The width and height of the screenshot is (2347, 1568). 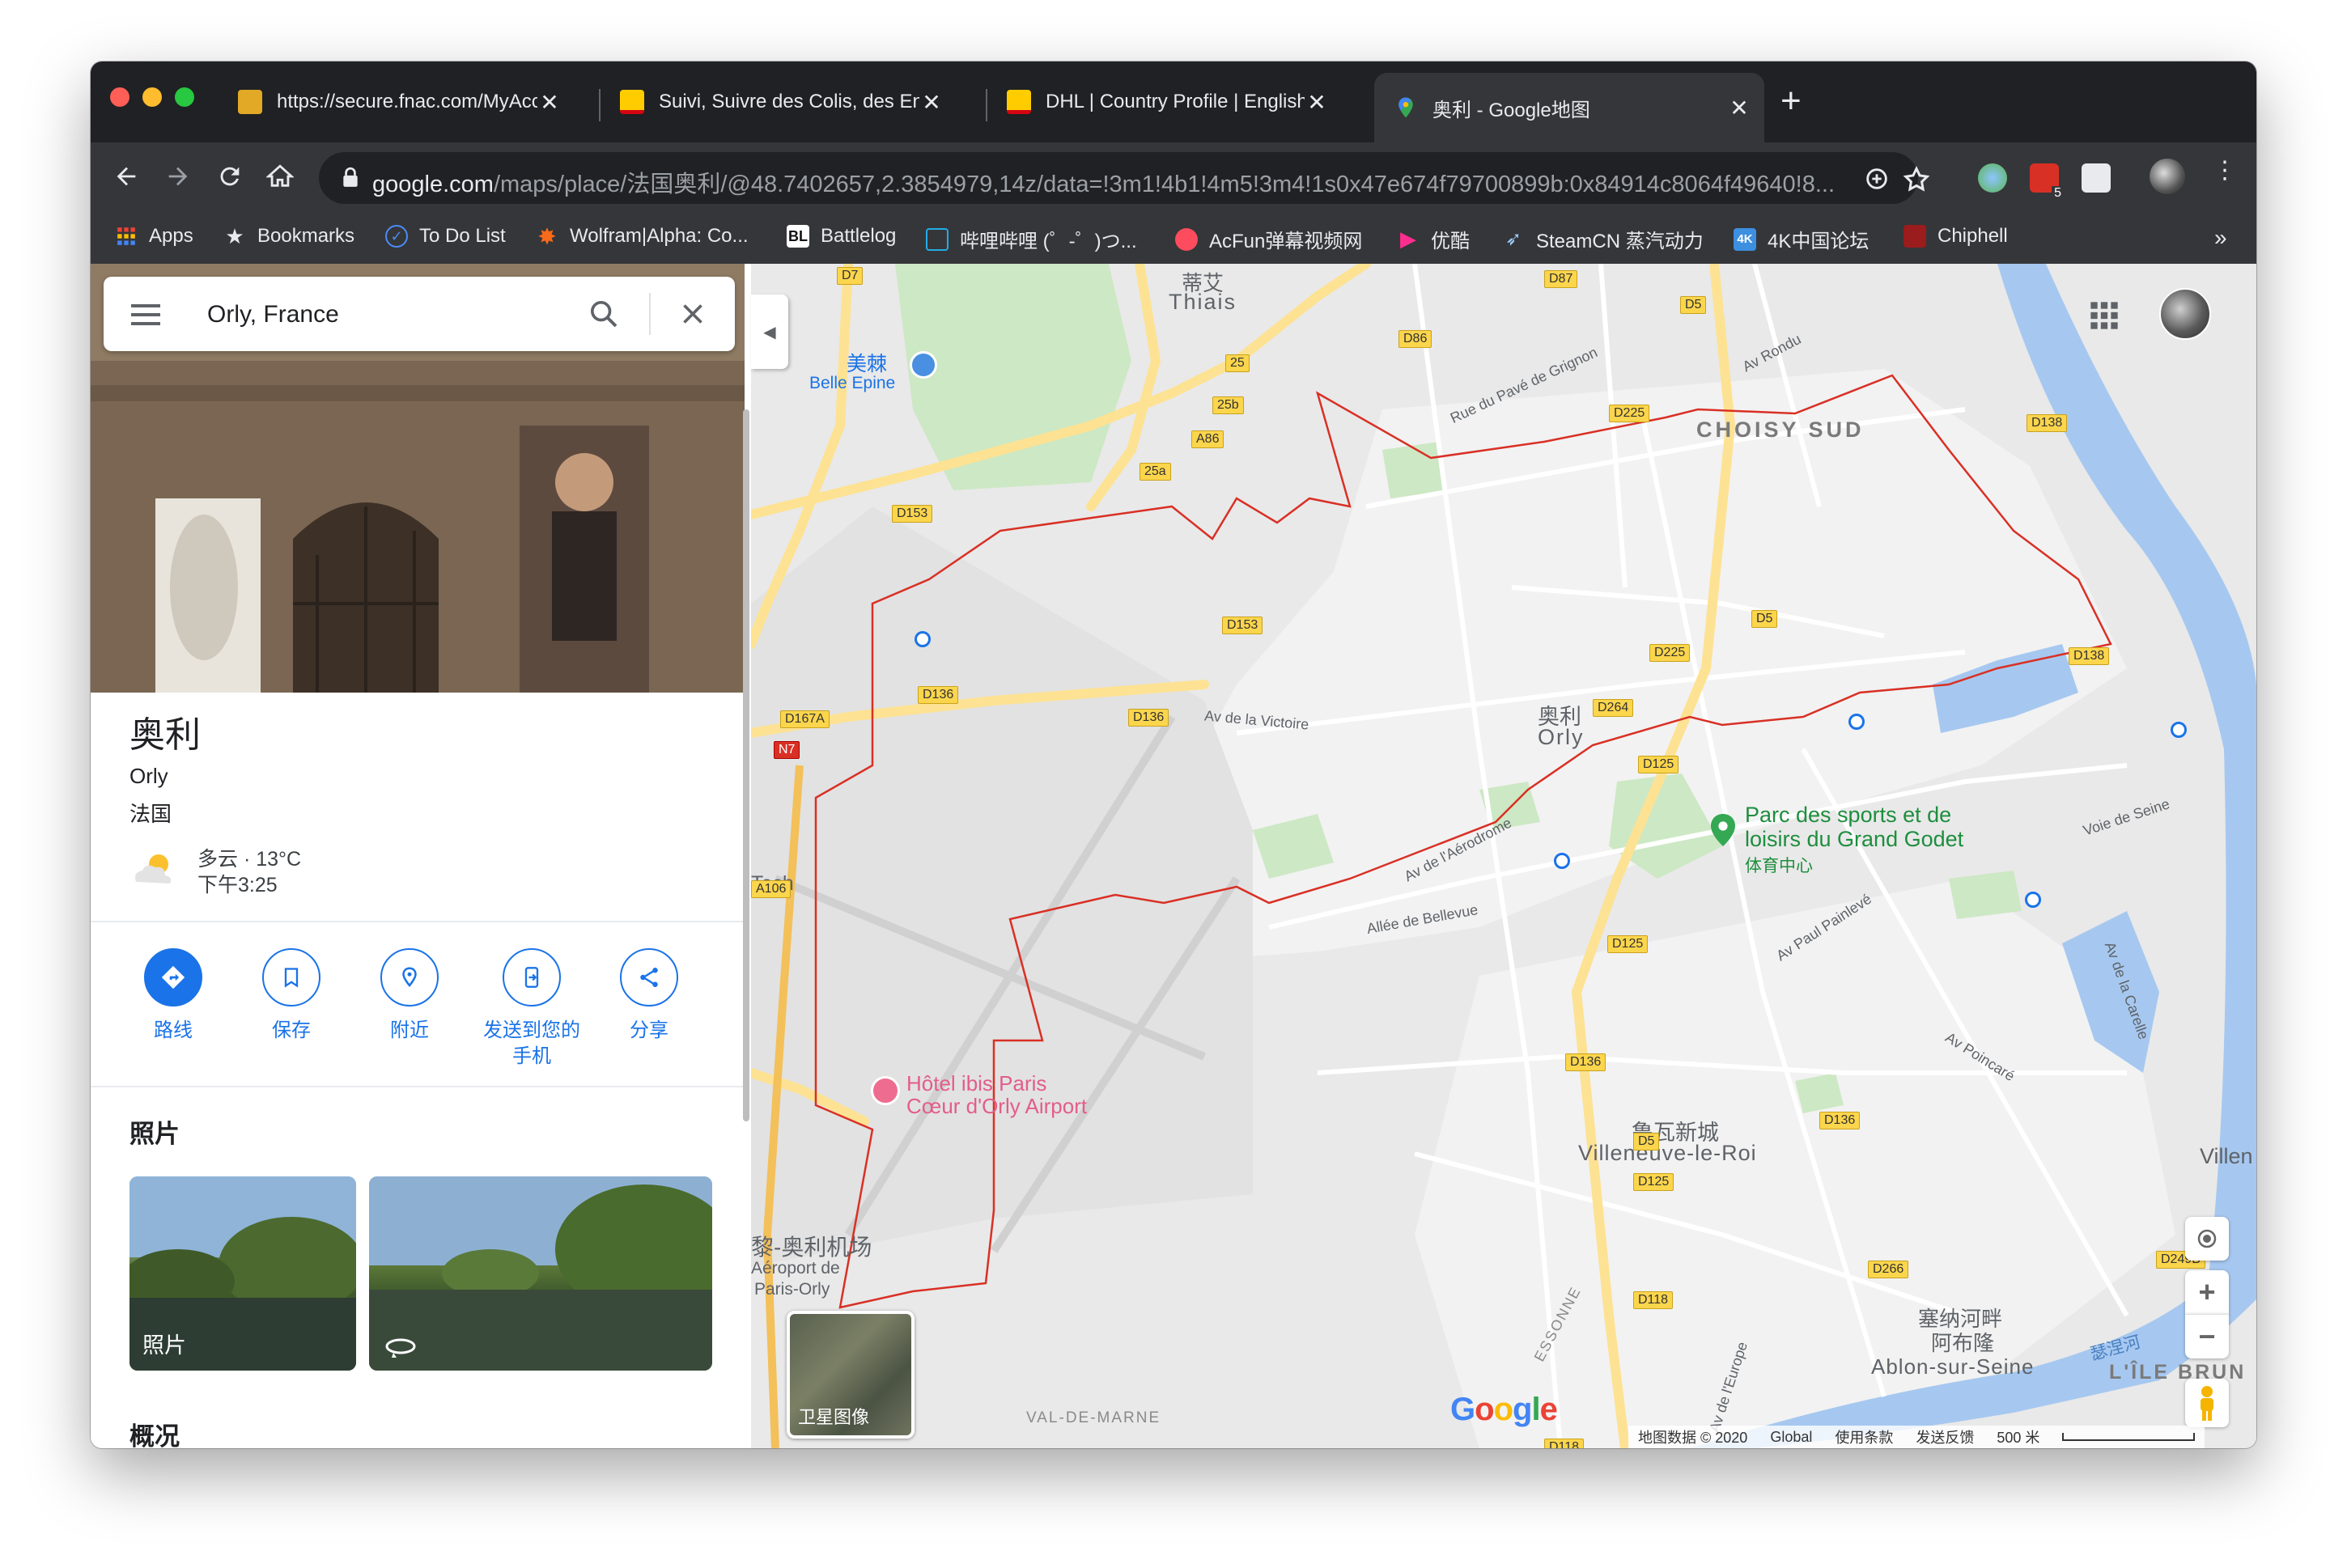 I want to click on minimize-window-button, so click(x=152, y=97).